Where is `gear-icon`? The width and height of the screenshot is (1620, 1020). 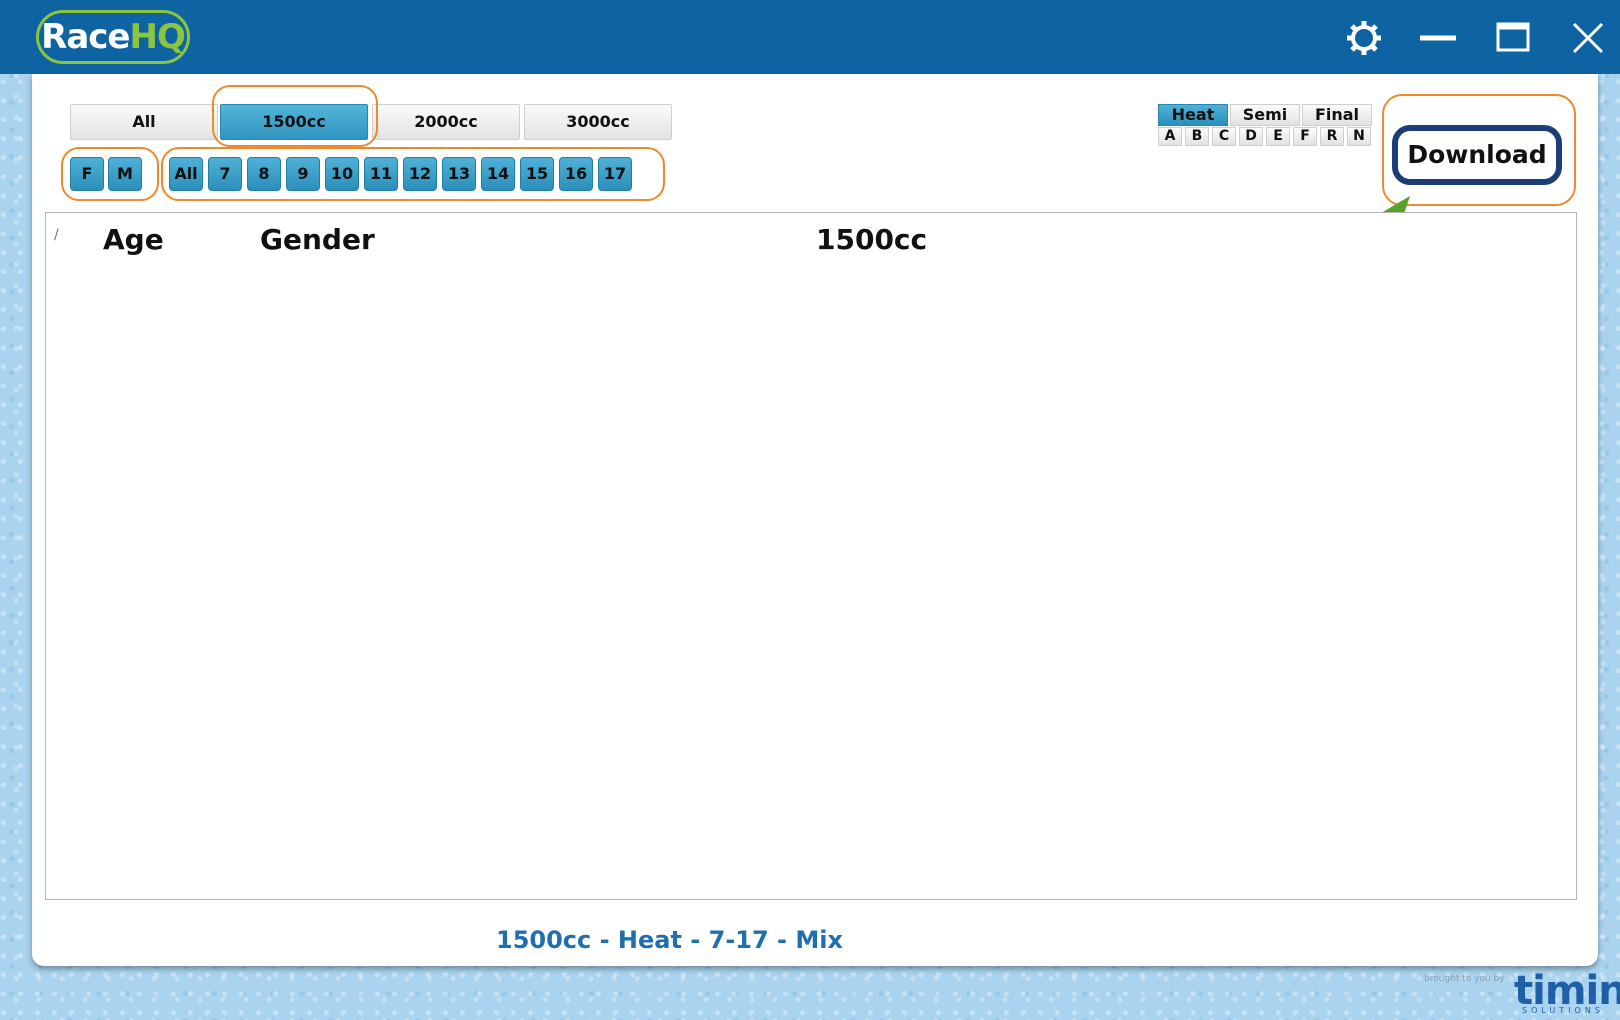
gear-icon is located at coordinates (1364, 38).